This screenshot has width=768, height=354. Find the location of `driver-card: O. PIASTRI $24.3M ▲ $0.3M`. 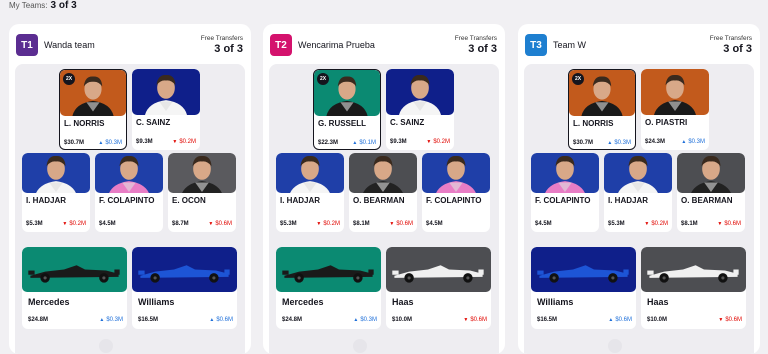

driver-card: O. PIASTRI $24.3M ▲ $0.3M is located at coordinates (675, 109).